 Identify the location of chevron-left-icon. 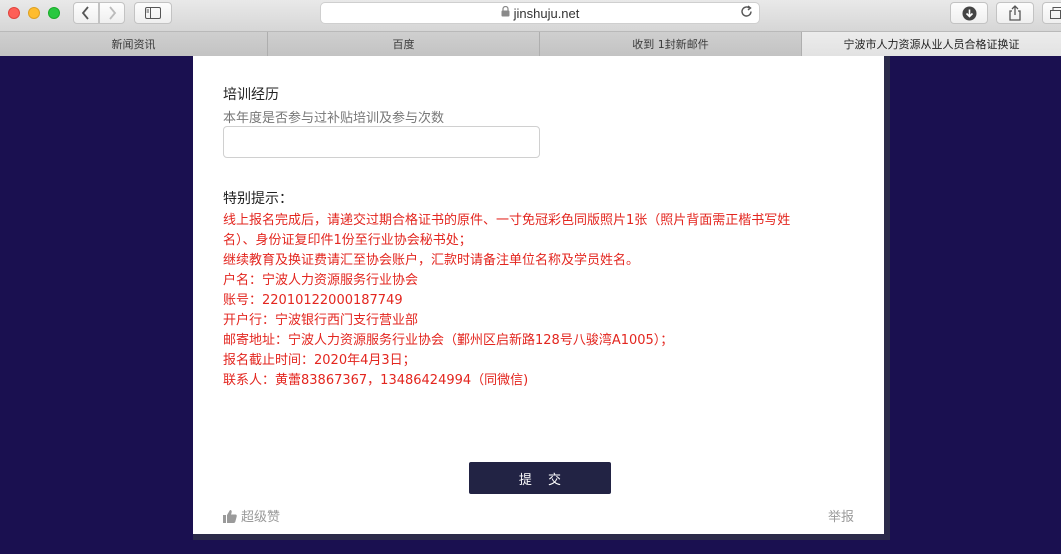
(85, 13).